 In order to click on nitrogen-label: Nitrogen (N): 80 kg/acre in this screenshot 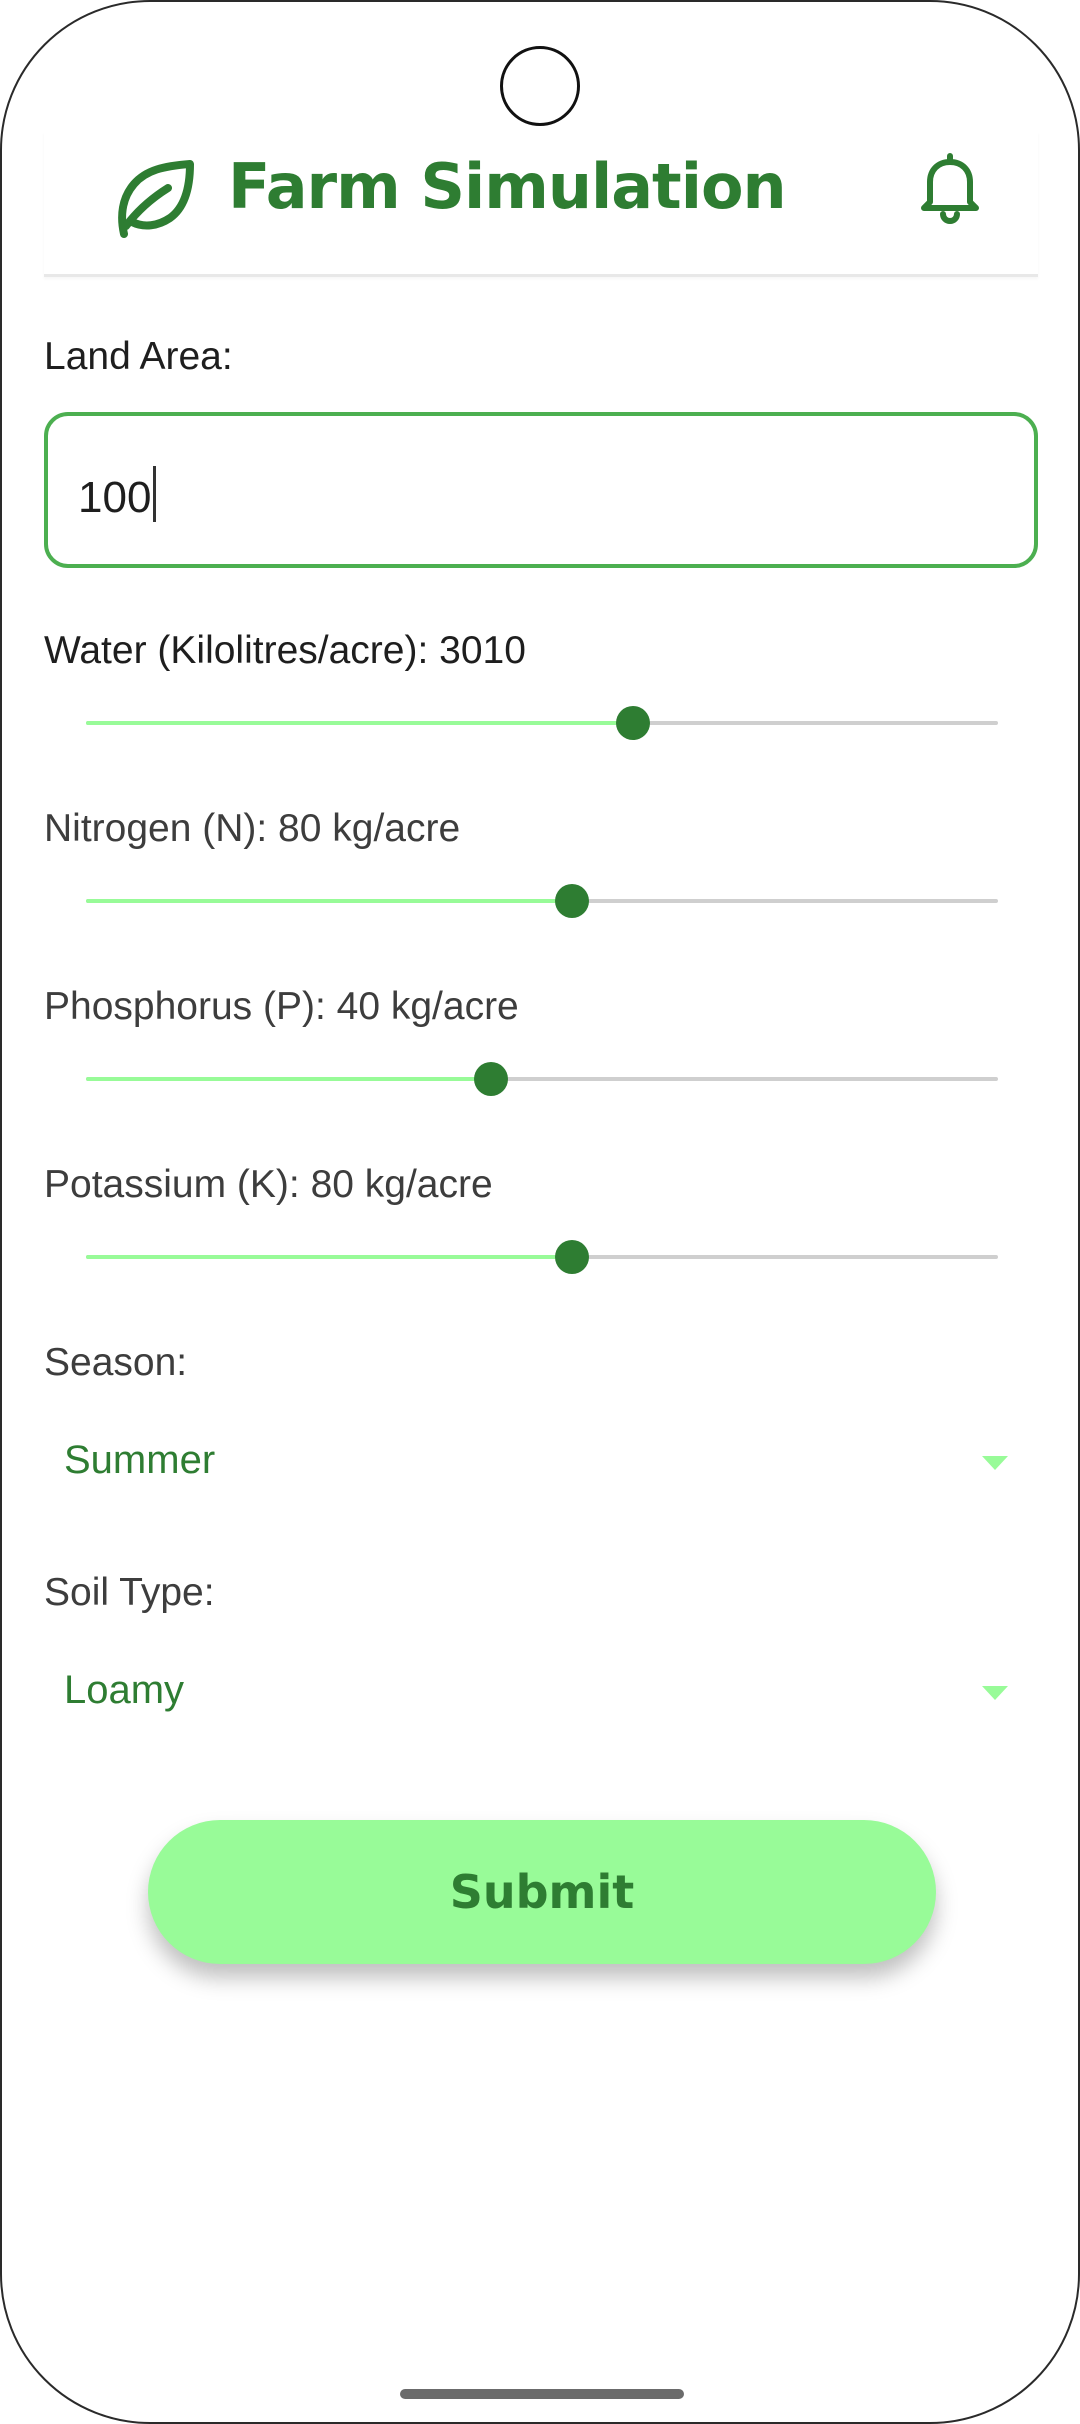, I will do `click(252, 828)`.